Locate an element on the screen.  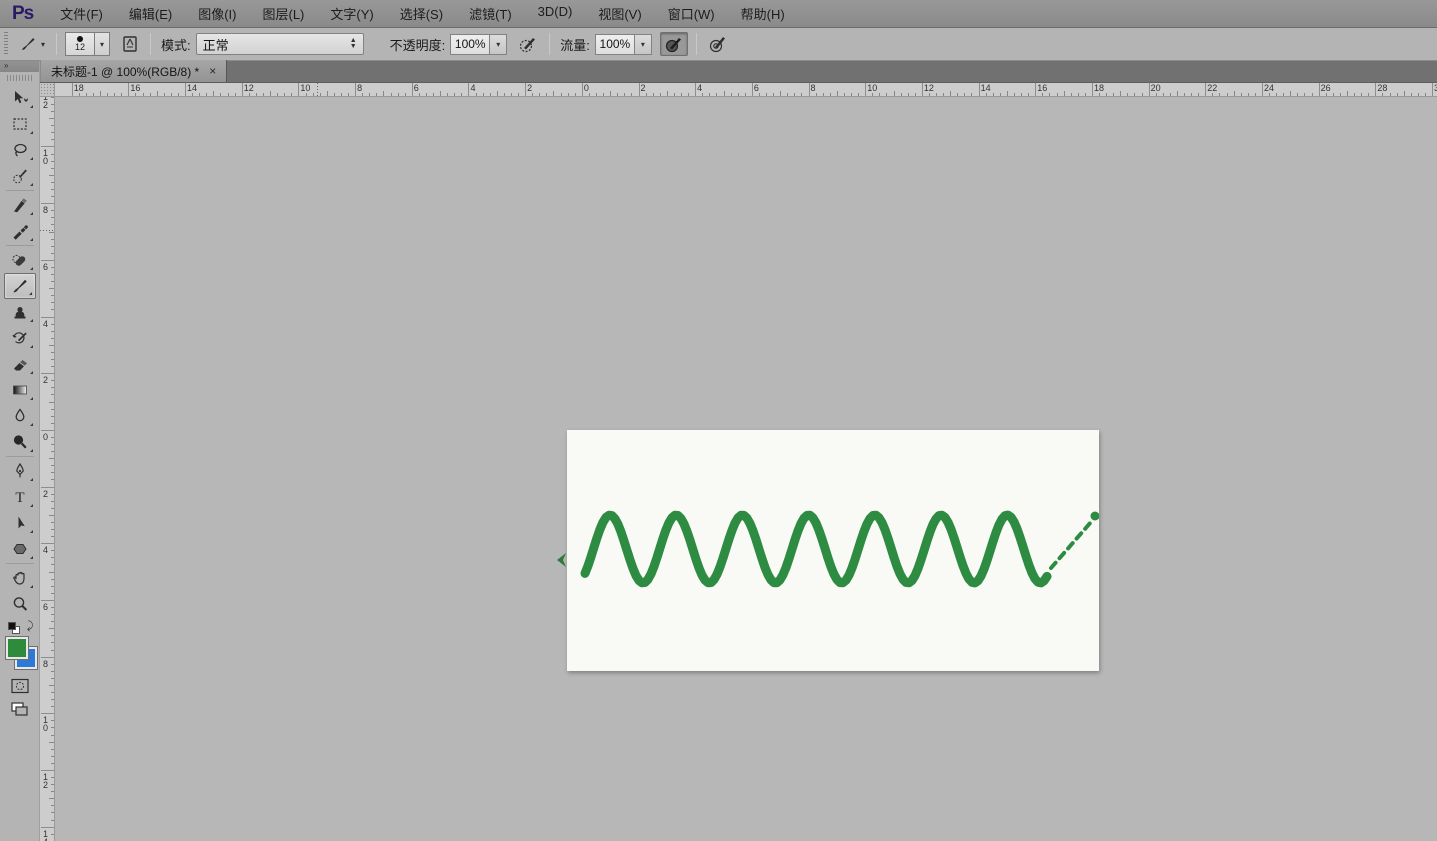
menu-item-layer: 图层(L) is located at coordinates (283, 13).